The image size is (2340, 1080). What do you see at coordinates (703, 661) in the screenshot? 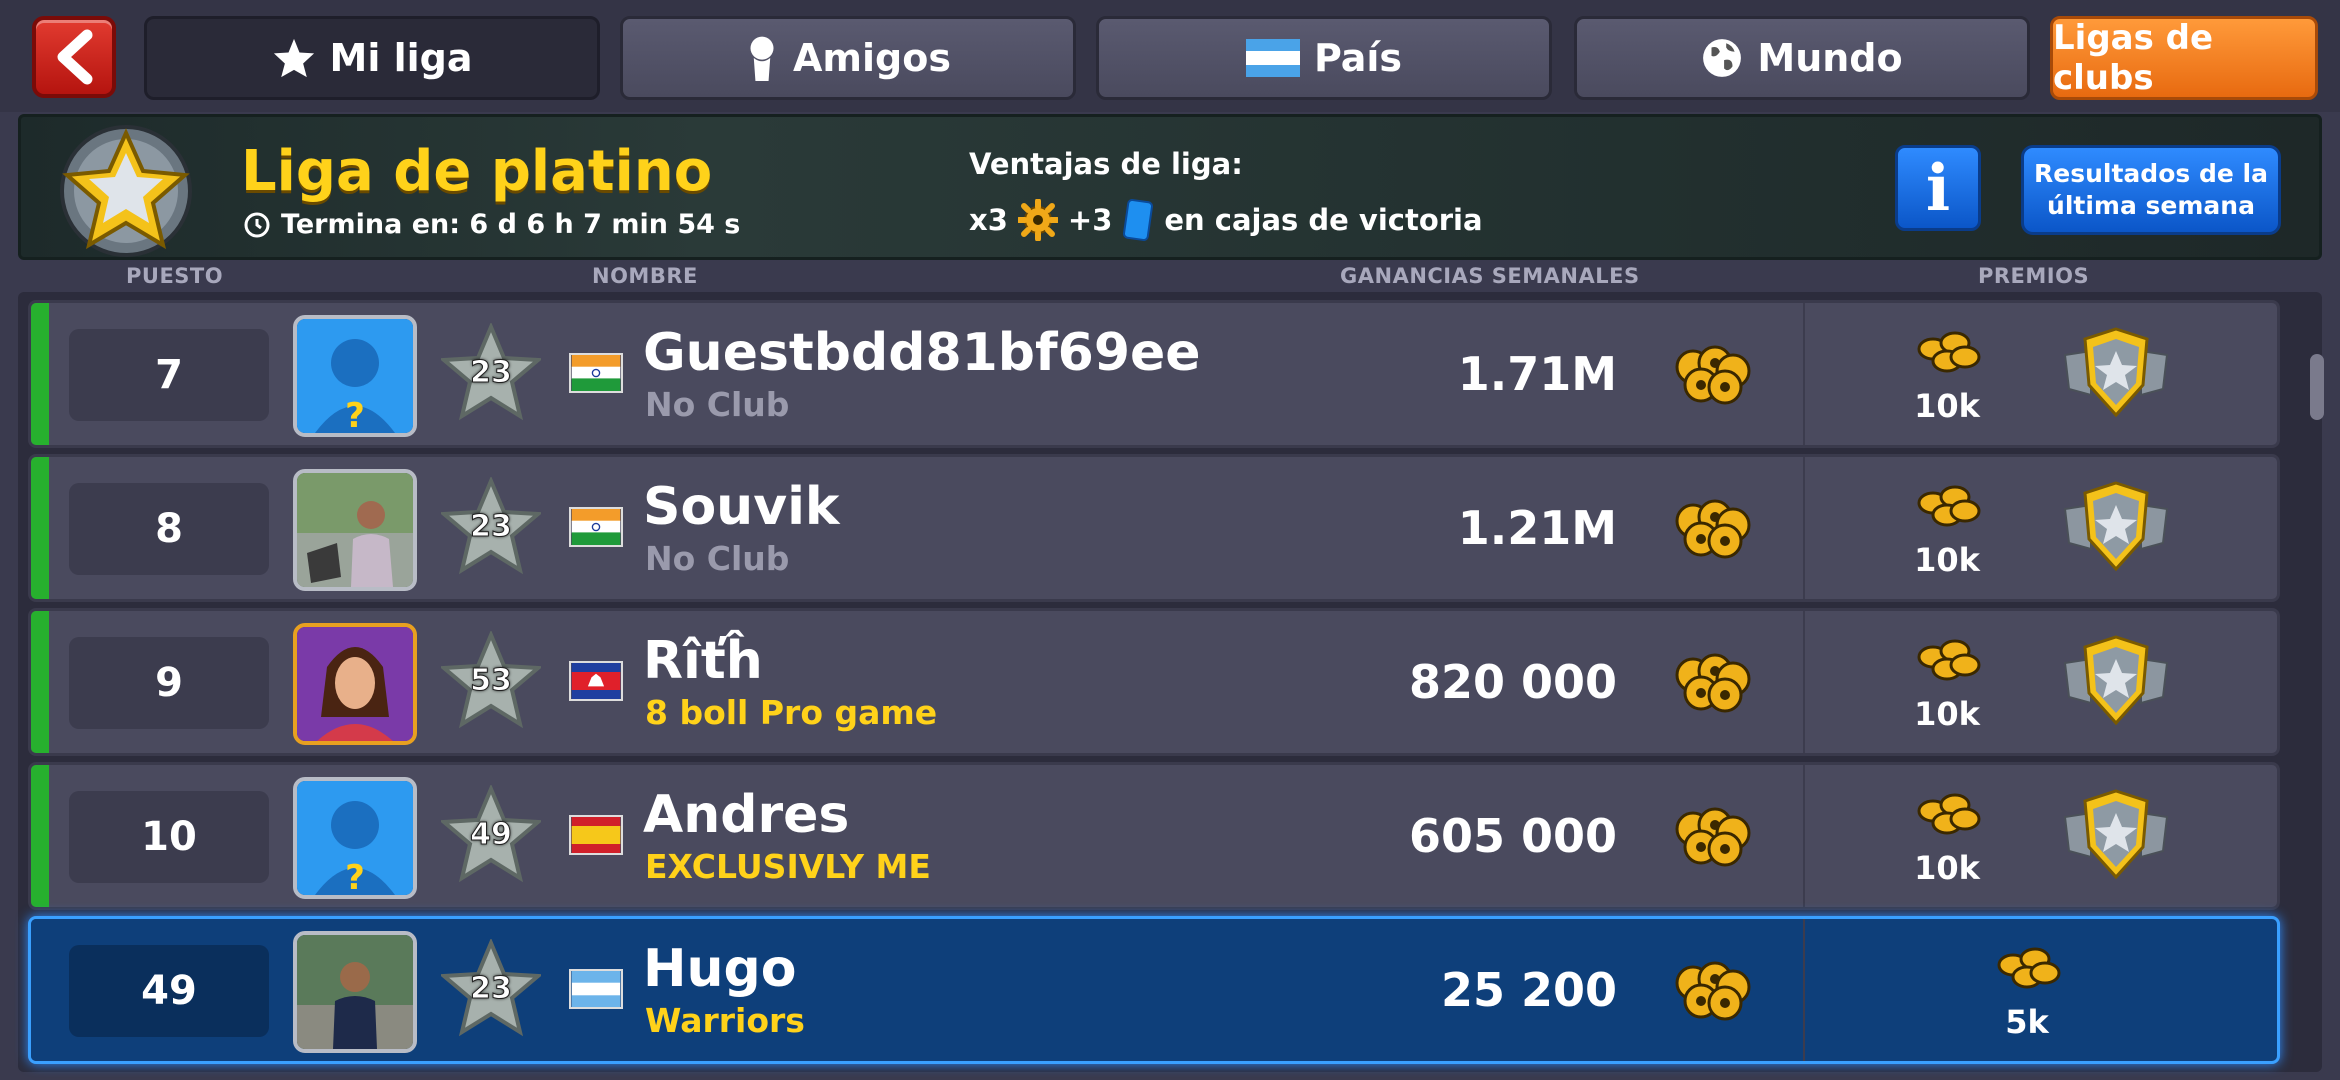
I see `player-name: Rîťĥ` at bounding box center [703, 661].